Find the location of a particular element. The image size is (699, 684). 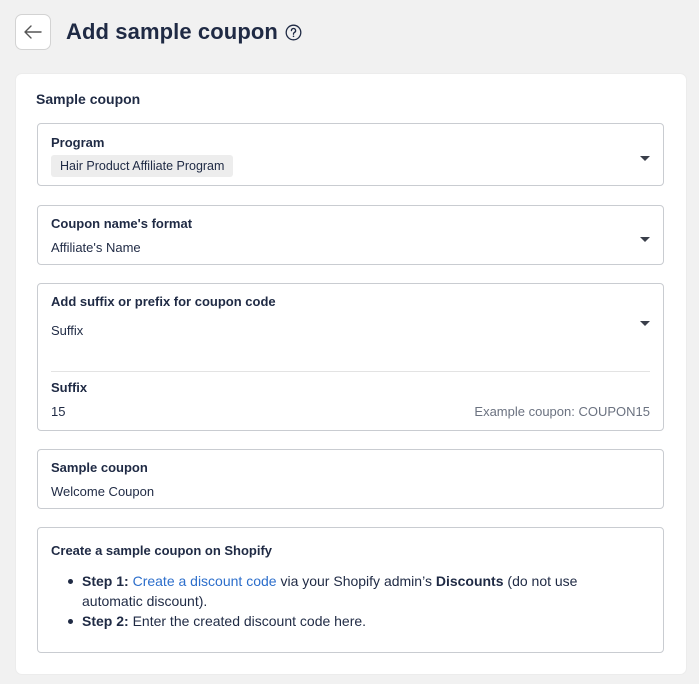

program-label: Program is located at coordinates (78, 142).